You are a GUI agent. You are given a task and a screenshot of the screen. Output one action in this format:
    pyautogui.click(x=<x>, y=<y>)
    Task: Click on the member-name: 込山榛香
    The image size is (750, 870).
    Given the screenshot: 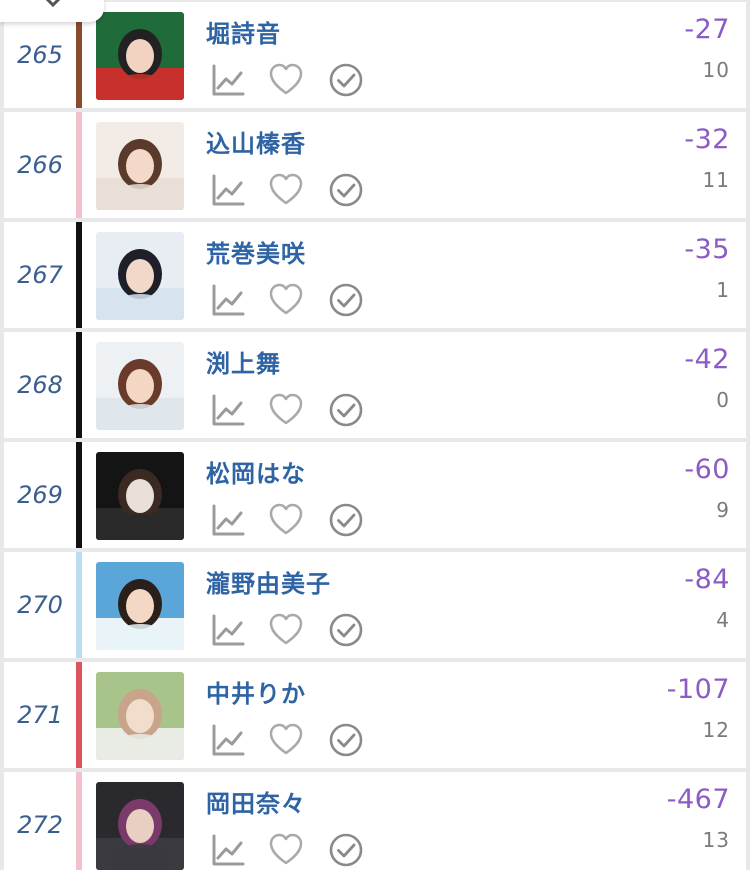 What is the action you would take?
    pyautogui.click(x=256, y=141)
    